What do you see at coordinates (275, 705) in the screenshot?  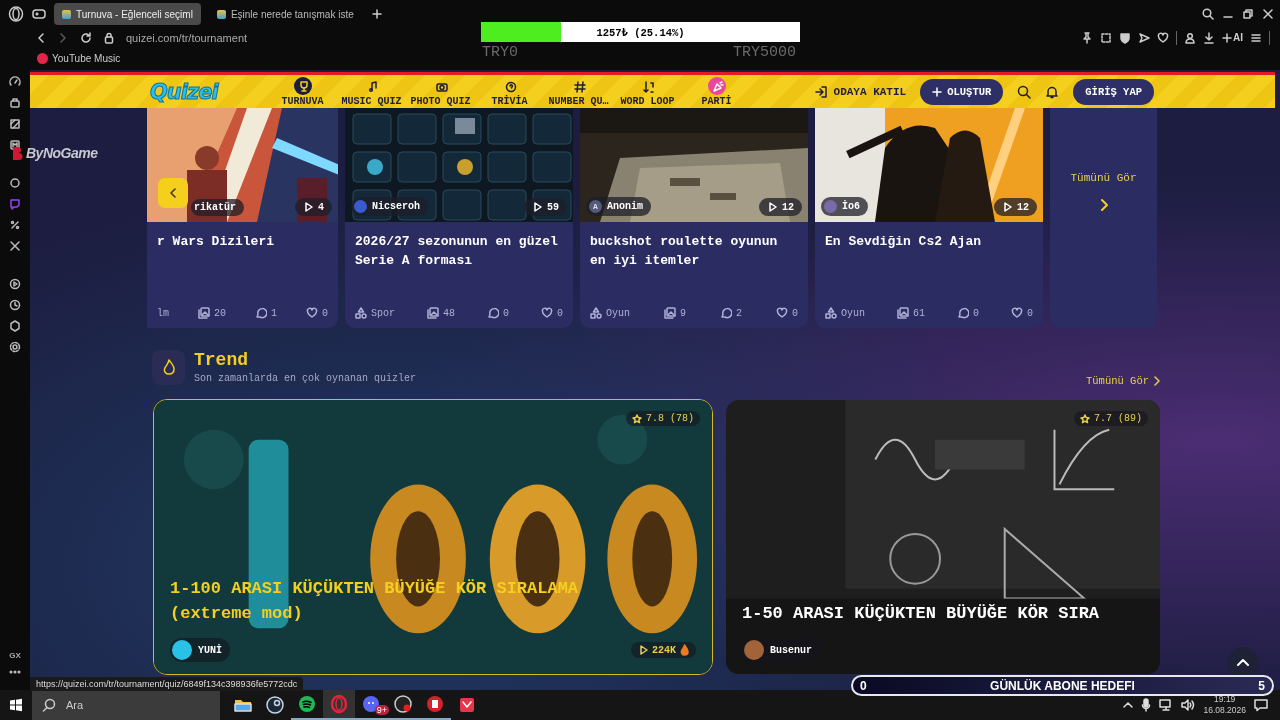 I see `steam-icon` at bounding box center [275, 705].